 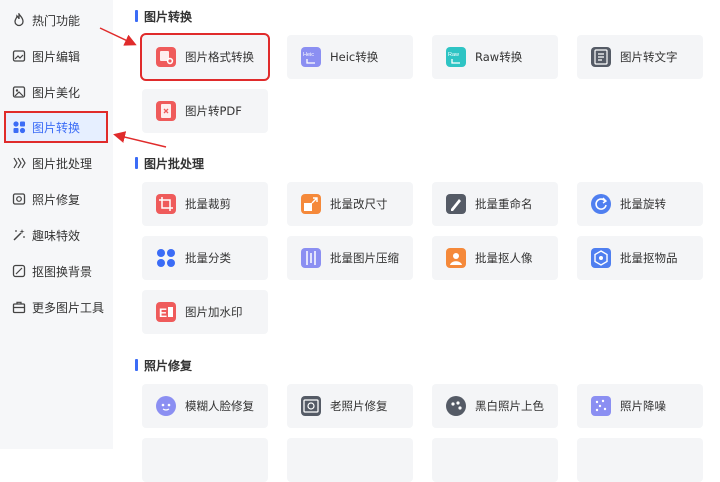 I want to click on annotation-arrows, so click(x=133, y=87).